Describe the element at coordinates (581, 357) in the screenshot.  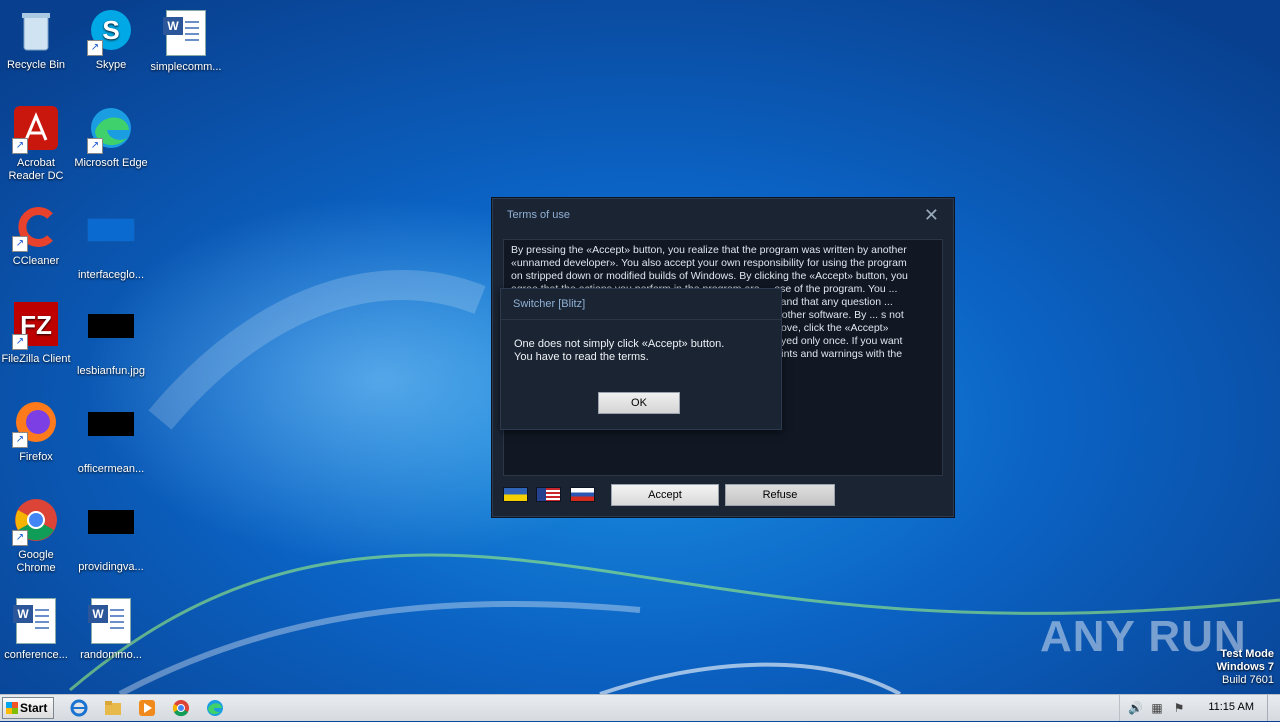
I see `message-line: You have to read the terms.` at that location.